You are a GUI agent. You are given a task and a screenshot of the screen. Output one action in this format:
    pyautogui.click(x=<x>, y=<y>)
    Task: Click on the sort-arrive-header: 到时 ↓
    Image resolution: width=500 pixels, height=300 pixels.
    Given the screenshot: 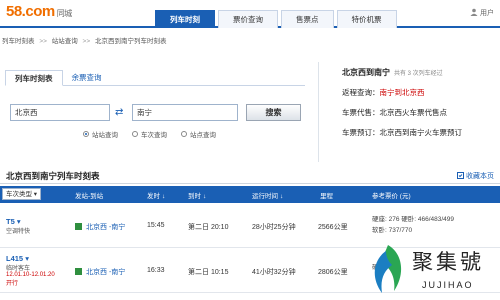 What is the action you would take?
    pyautogui.click(x=197, y=195)
    